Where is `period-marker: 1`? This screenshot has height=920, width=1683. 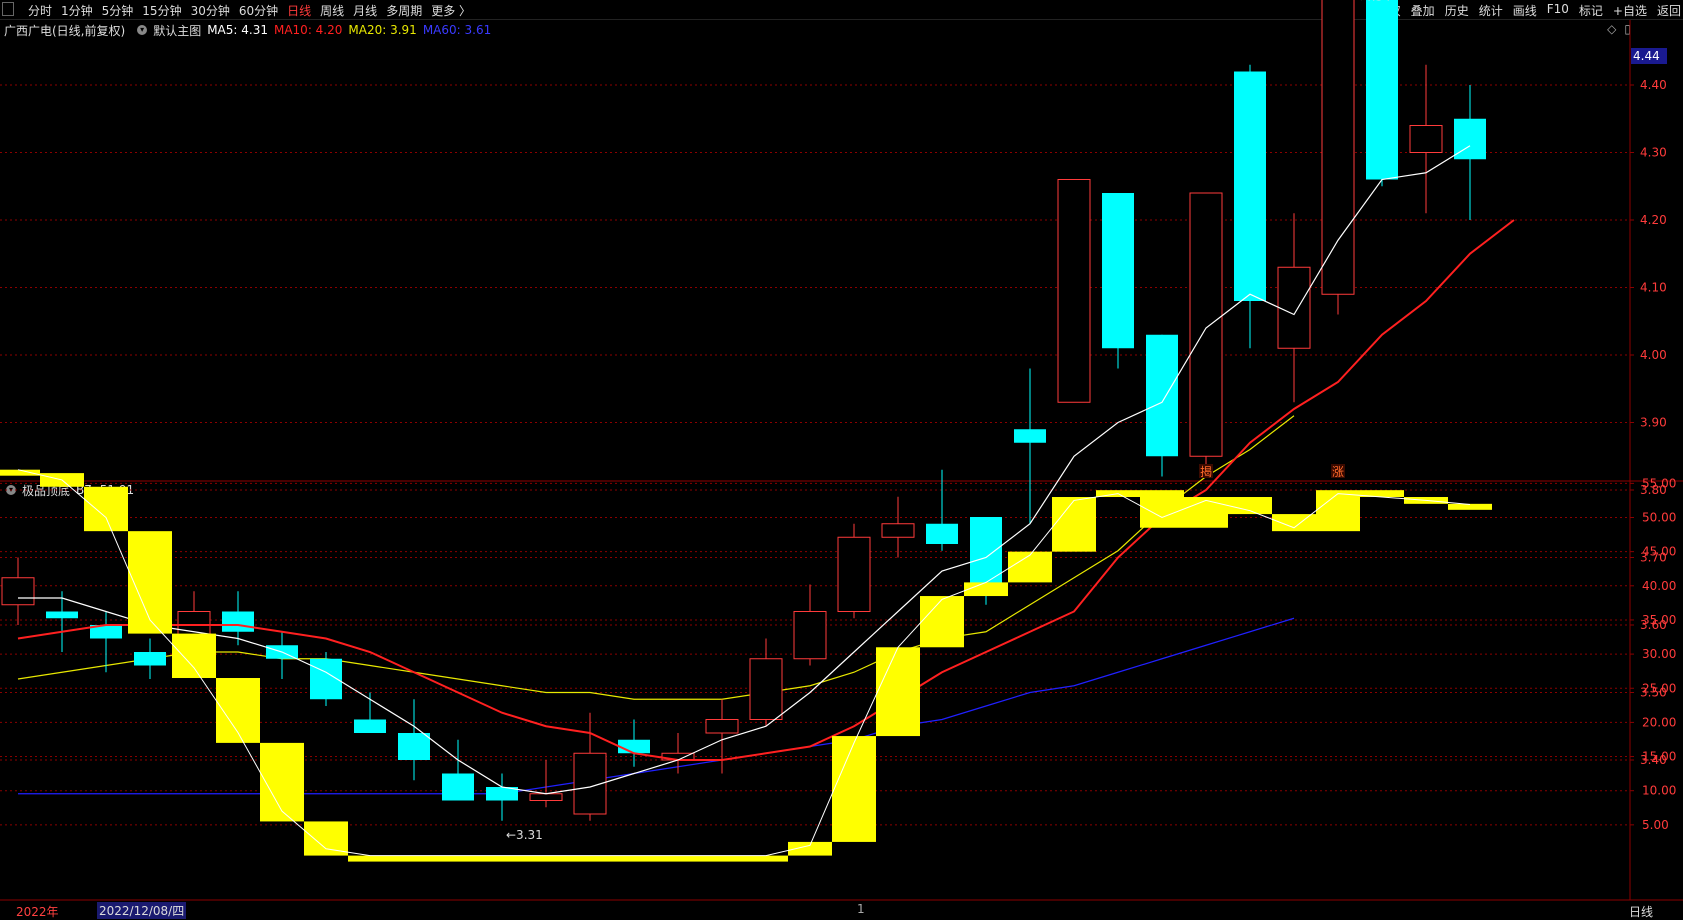 period-marker: 1 is located at coordinates (861, 909).